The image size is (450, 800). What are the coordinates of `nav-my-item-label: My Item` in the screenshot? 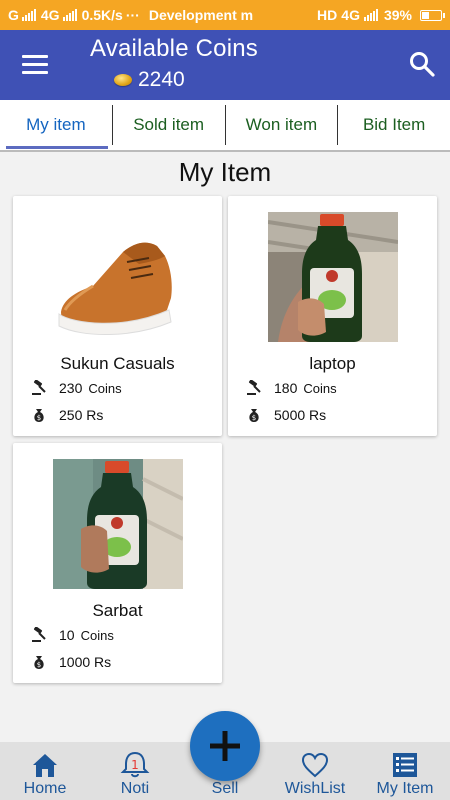 It's located at (405, 788).